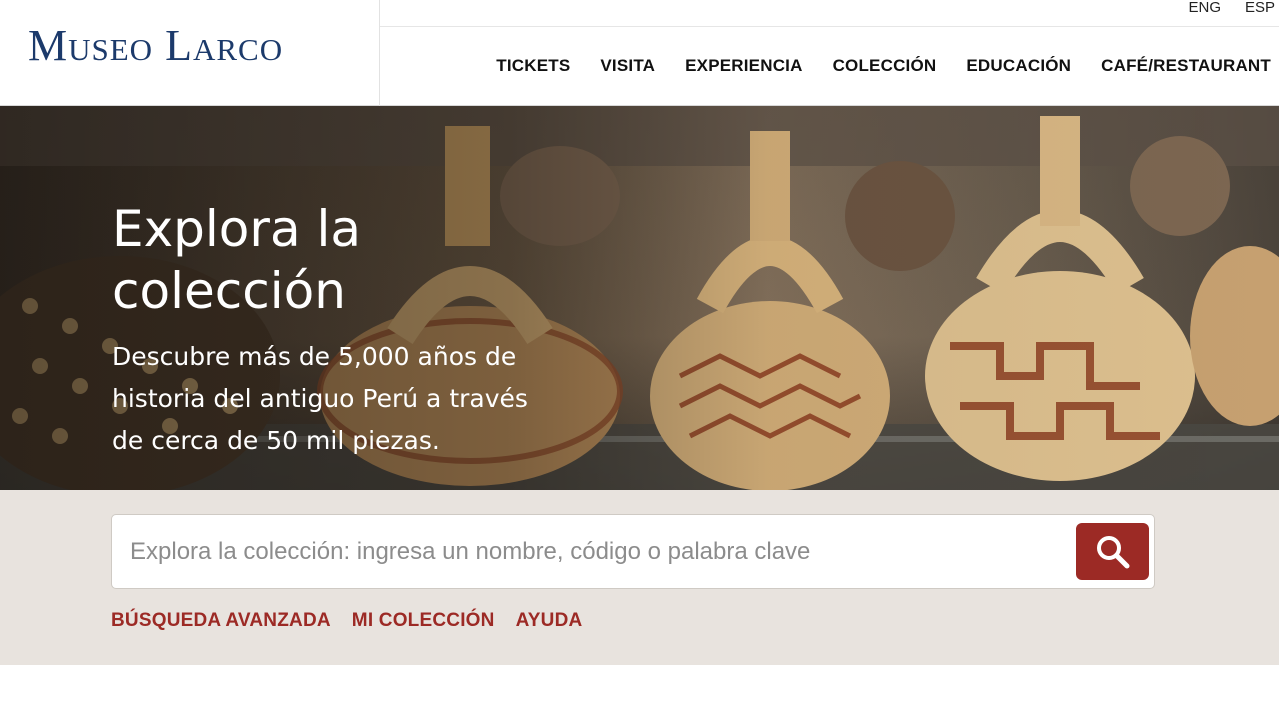 Image resolution: width=1279 pixels, height=709 pixels. What do you see at coordinates (1260, 7) in the screenshot?
I see `language-esp-link: ESP` at bounding box center [1260, 7].